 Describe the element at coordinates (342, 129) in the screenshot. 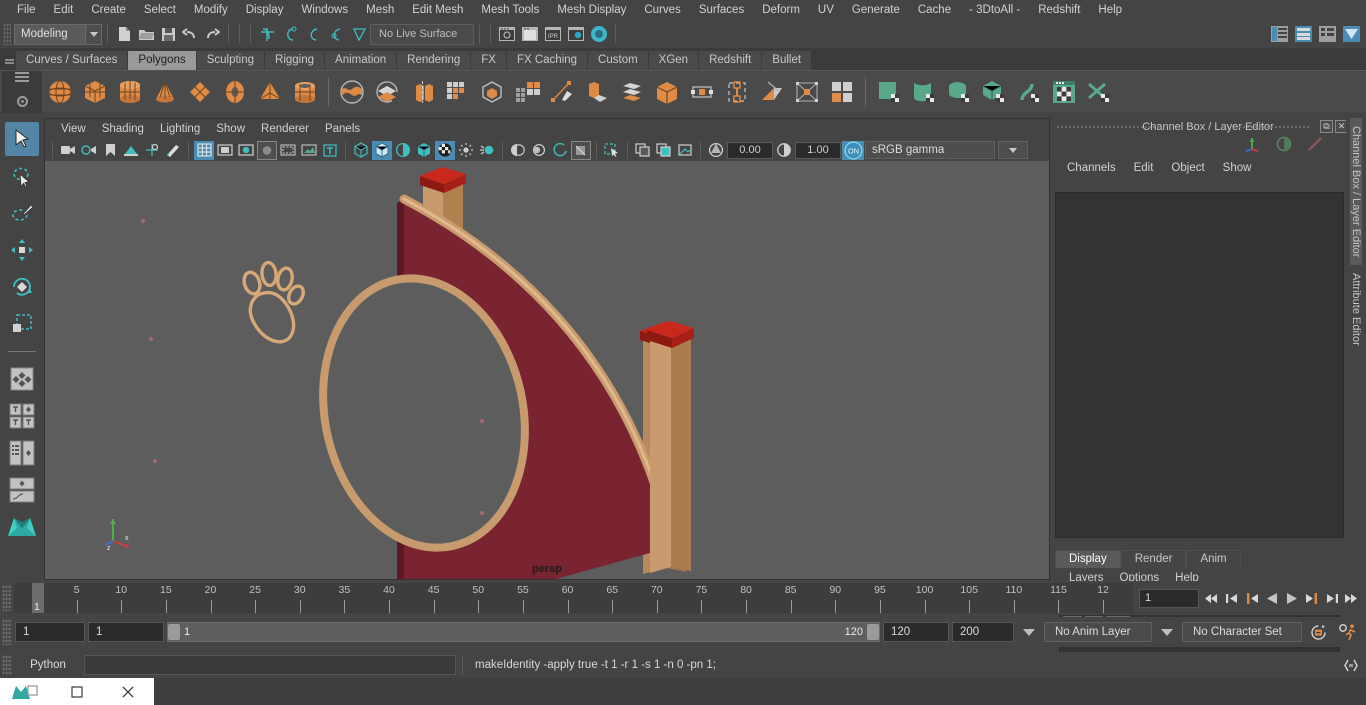

I see `viewport-menu-panels: Panels` at that location.